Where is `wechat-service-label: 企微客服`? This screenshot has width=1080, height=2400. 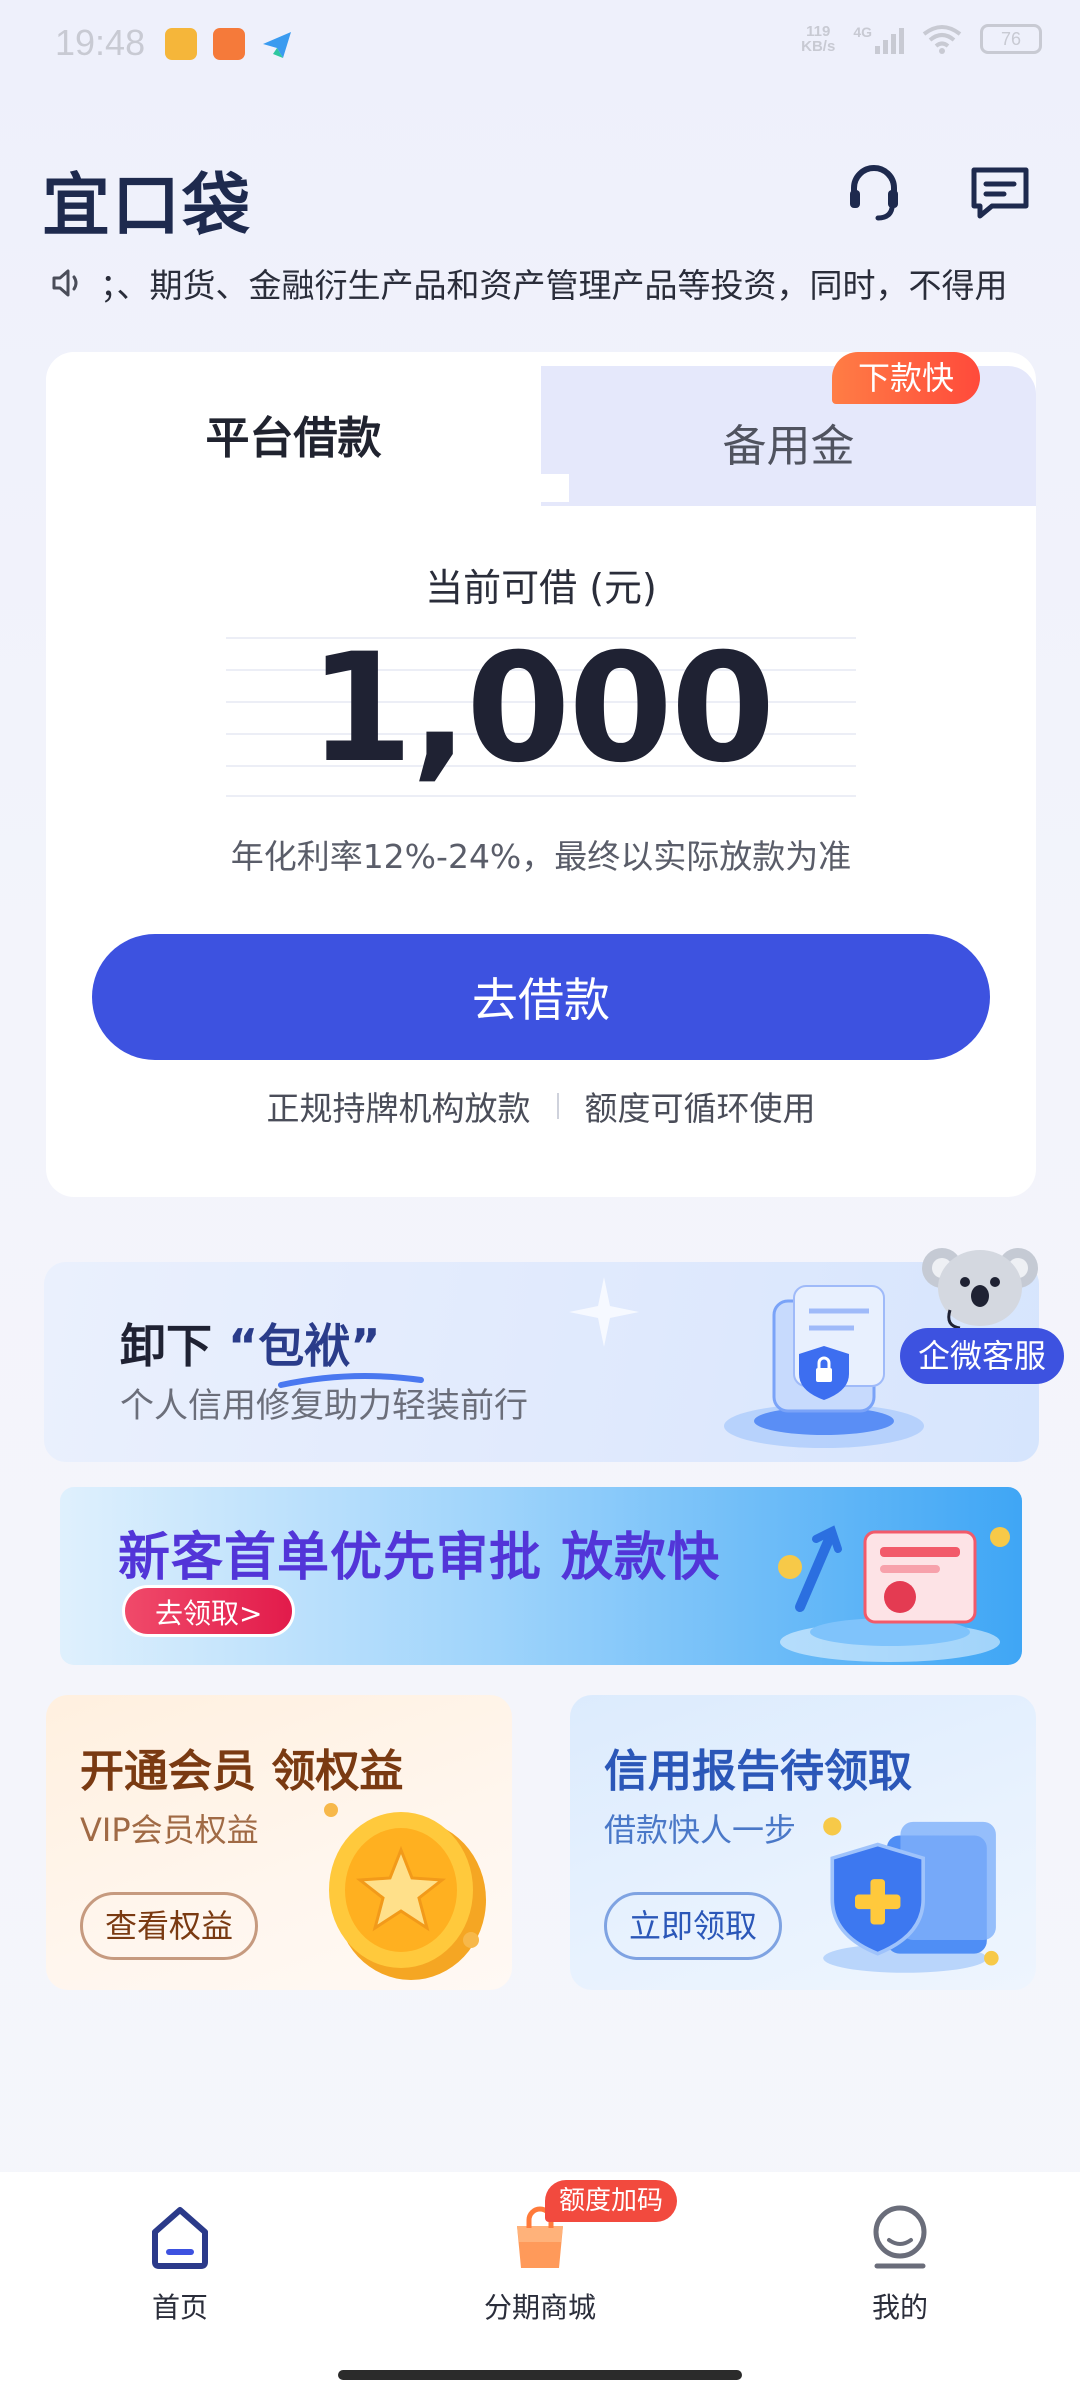
wechat-service-label: 企微客服 is located at coordinates (982, 1356).